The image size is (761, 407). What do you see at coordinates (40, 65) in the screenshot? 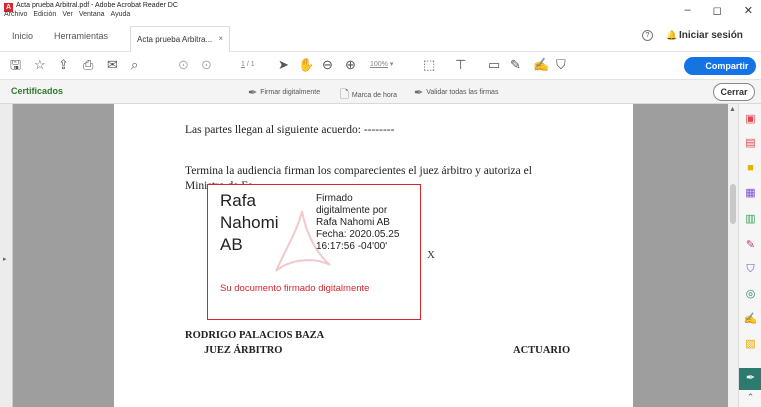
I see `bookmark-star-icon: ☆` at bounding box center [40, 65].